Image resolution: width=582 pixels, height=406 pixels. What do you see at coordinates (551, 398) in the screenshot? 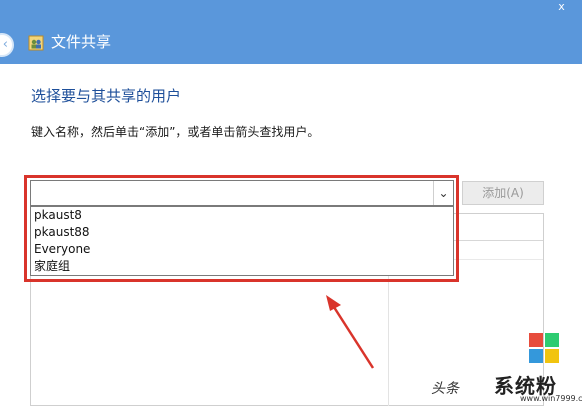
I see `watermark-url: www.win7999.com` at bounding box center [551, 398].